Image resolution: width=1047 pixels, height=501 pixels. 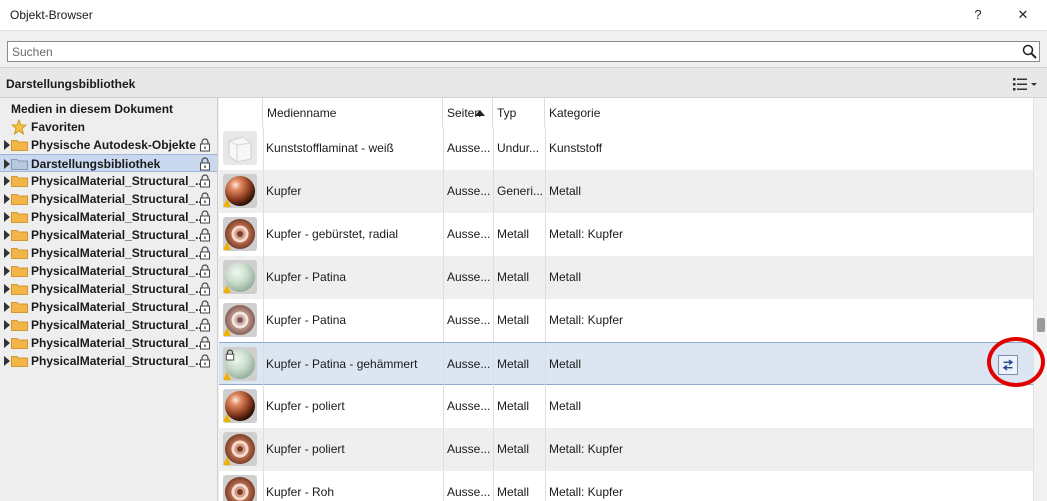 I want to click on column-header-side: Seiten, so click(x=468, y=112).